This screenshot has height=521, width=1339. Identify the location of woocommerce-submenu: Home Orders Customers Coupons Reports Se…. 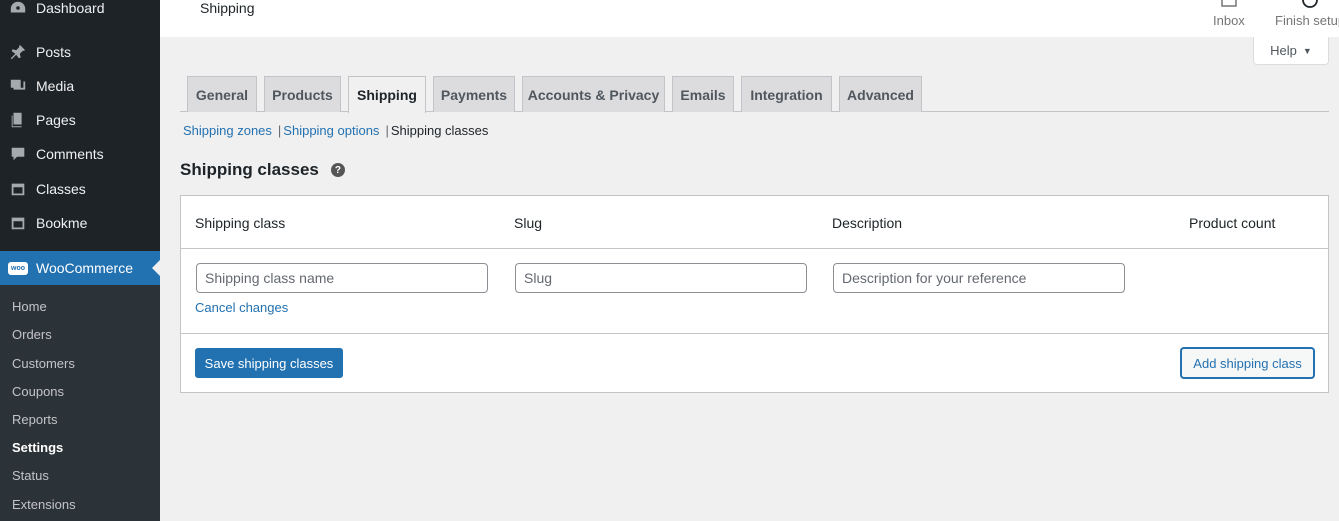
(80, 403).